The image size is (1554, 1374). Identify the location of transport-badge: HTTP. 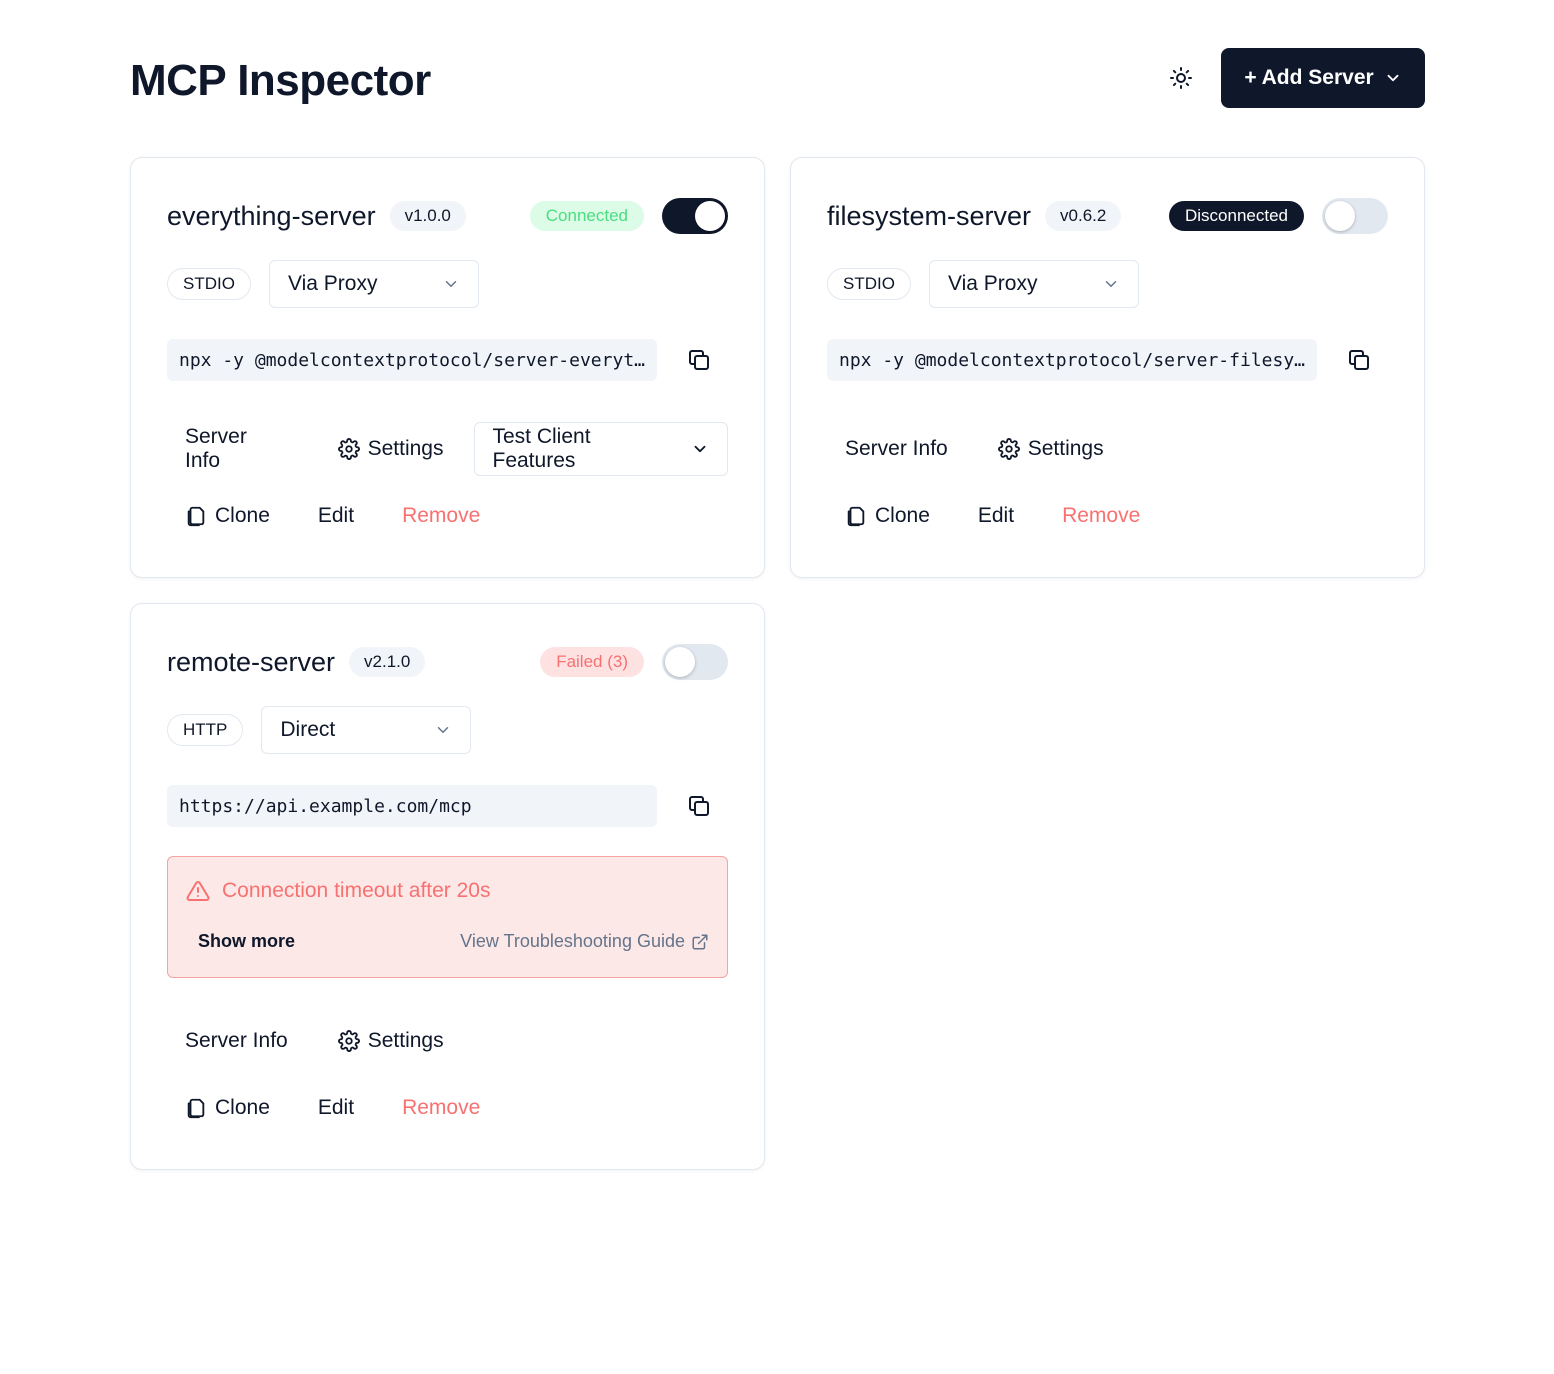
(205, 730).